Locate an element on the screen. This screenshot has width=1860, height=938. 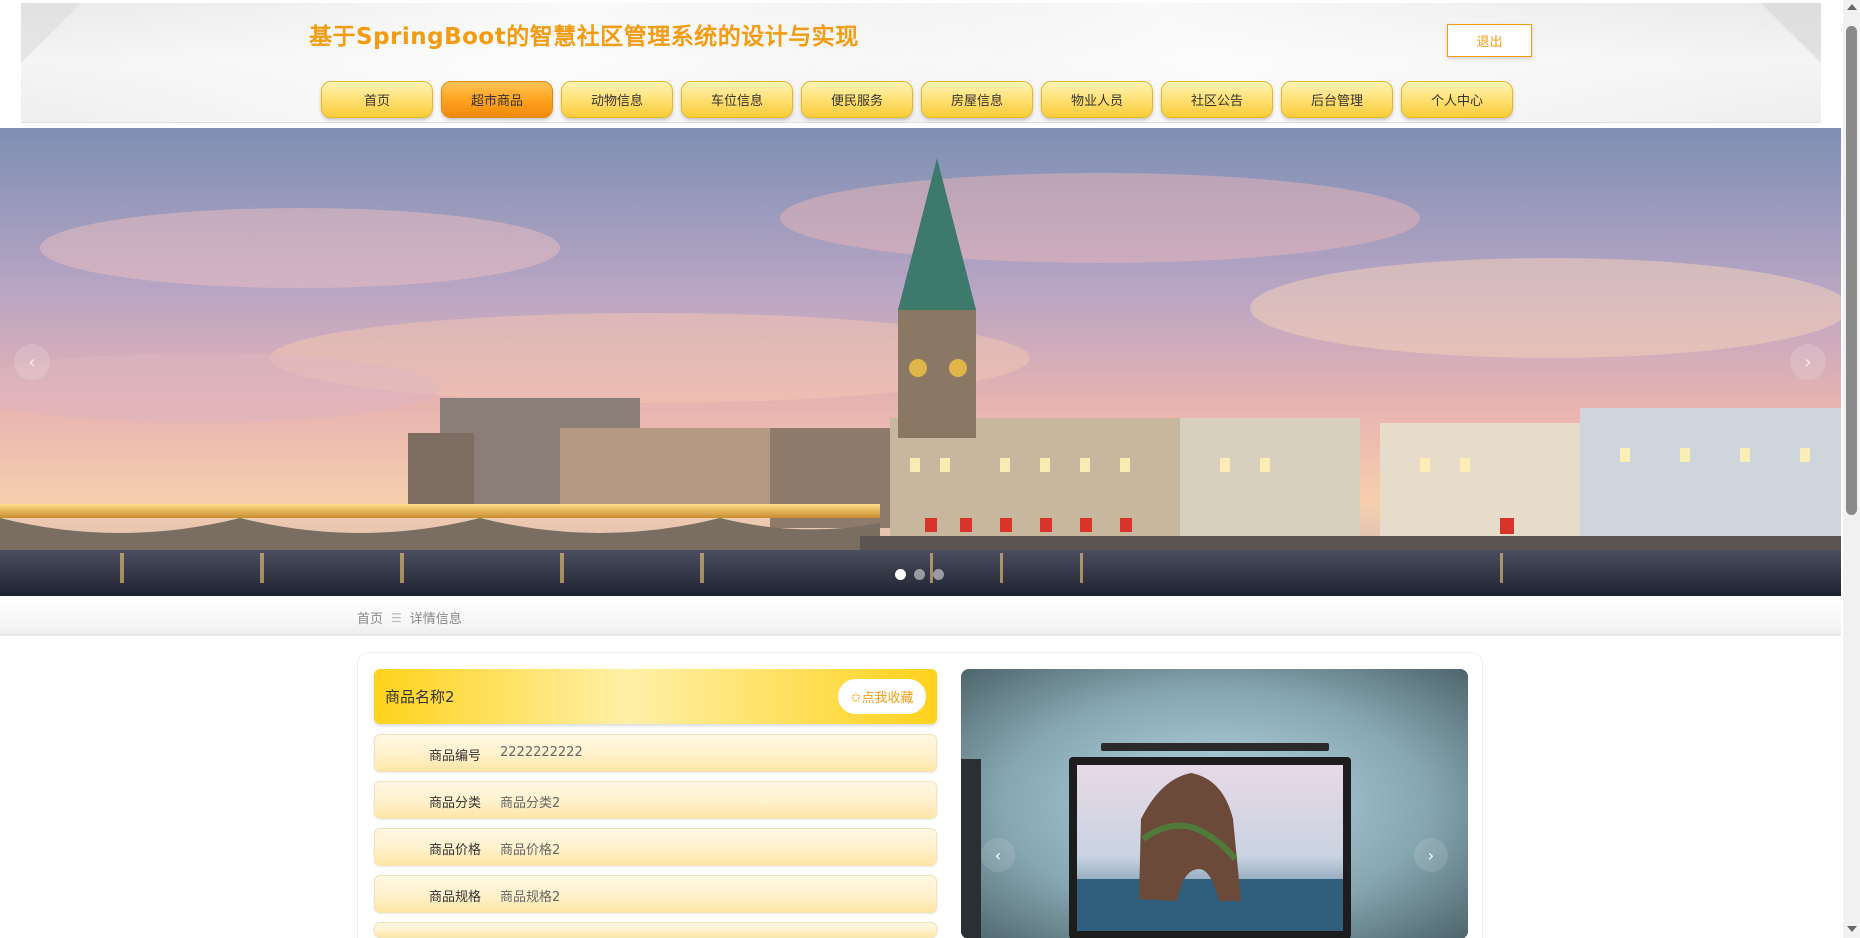
product-image-carousel: ‹ › is located at coordinates (1214, 803).